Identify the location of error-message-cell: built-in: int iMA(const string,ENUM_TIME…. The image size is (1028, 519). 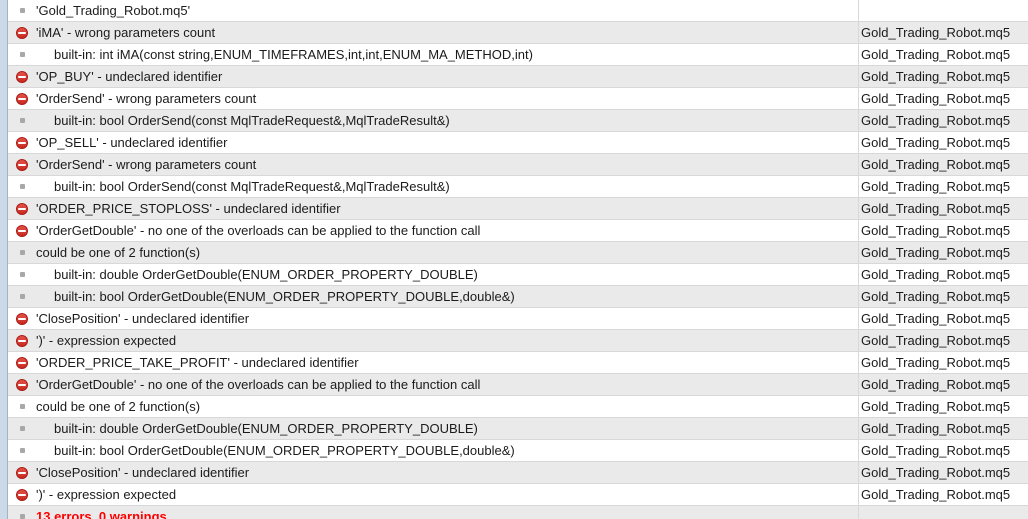
(433, 54).